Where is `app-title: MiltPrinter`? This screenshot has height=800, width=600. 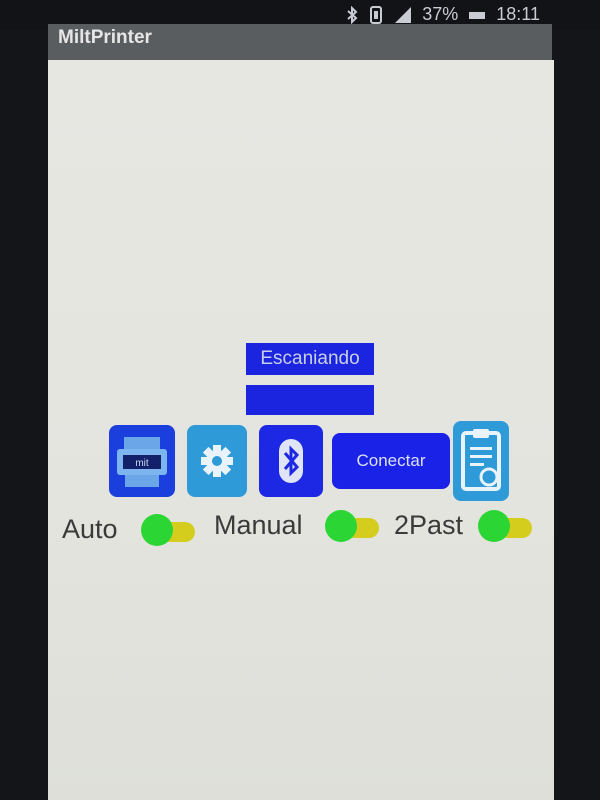
app-title: MiltPrinter is located at coordinates (105, 37).